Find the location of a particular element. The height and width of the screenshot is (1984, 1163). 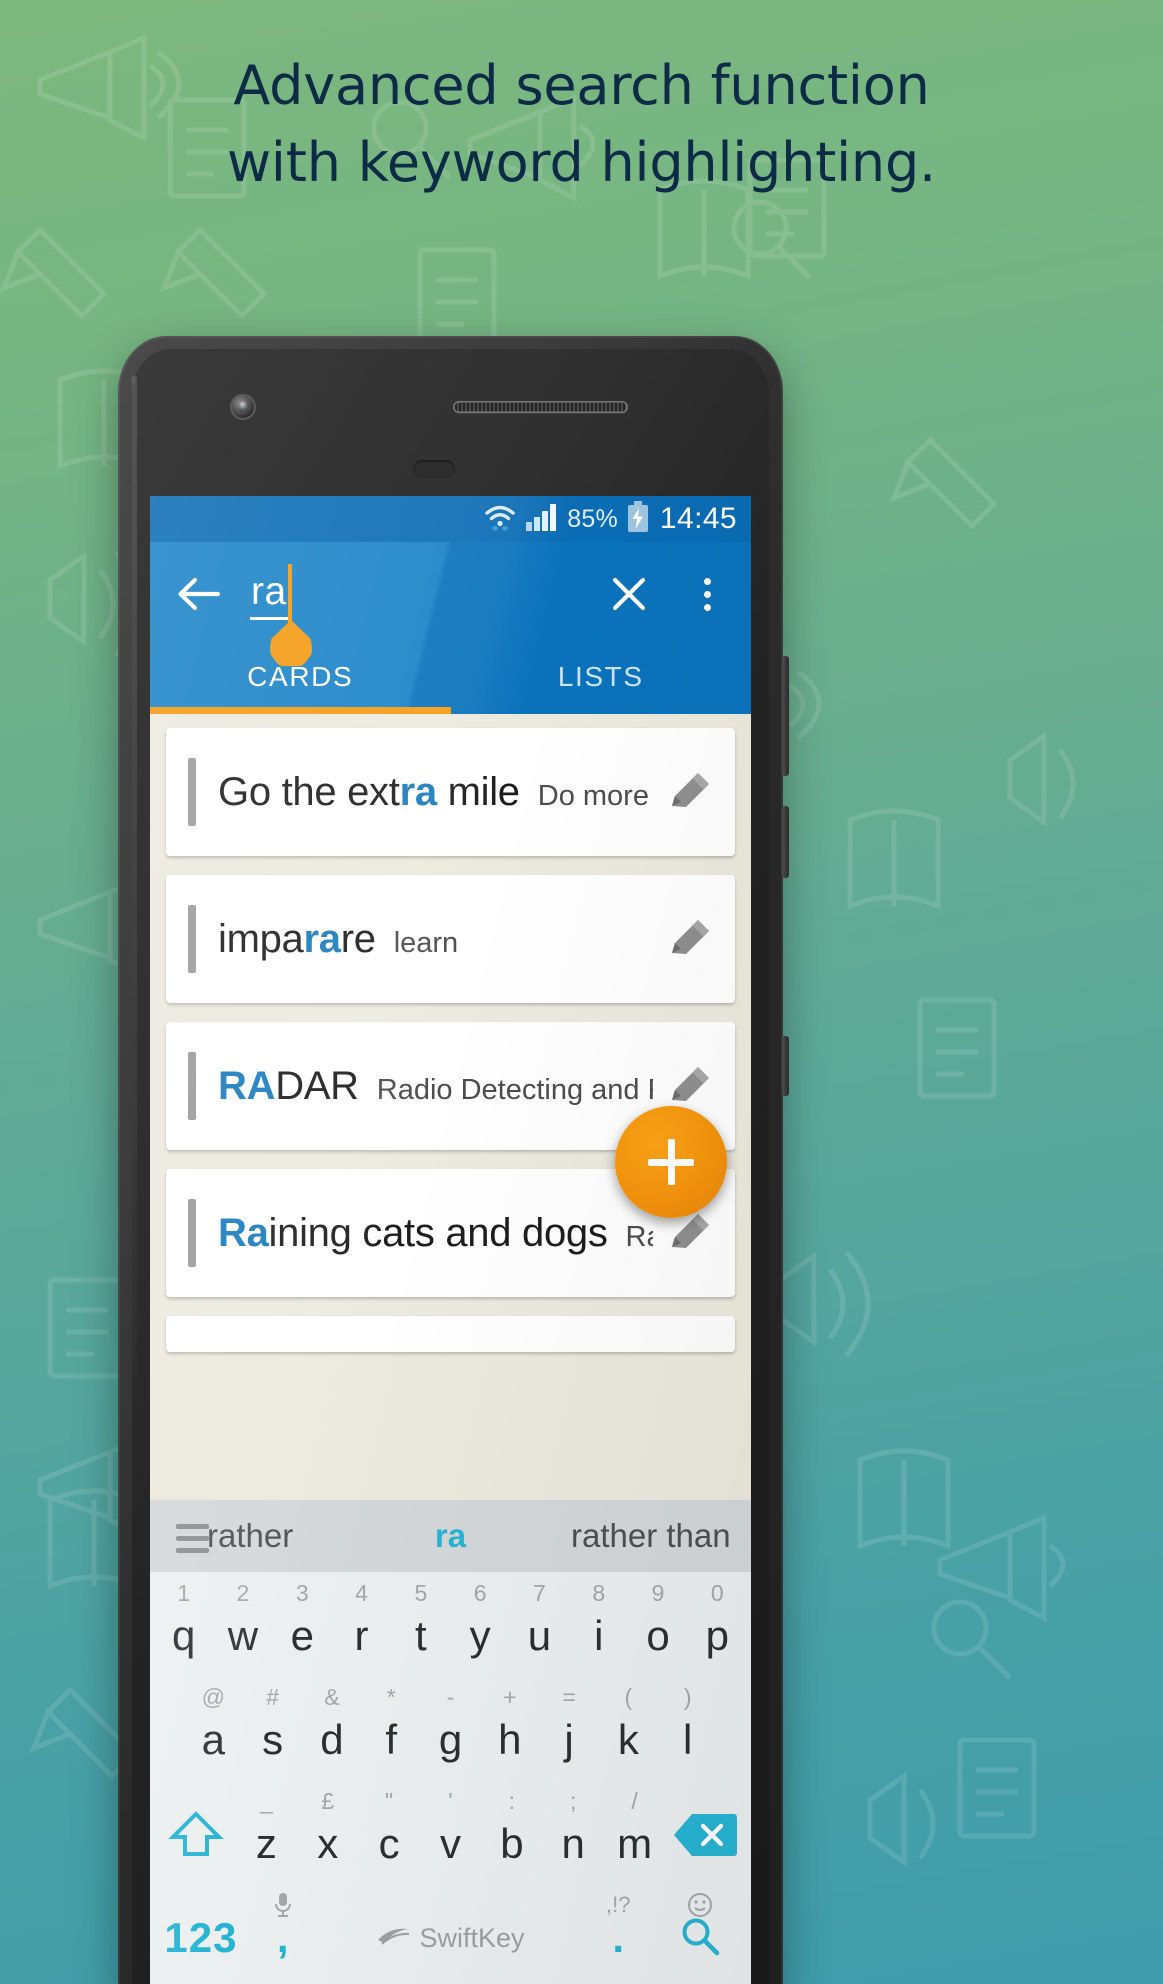

key-i: 8i is located at coordinates (598, 1627).